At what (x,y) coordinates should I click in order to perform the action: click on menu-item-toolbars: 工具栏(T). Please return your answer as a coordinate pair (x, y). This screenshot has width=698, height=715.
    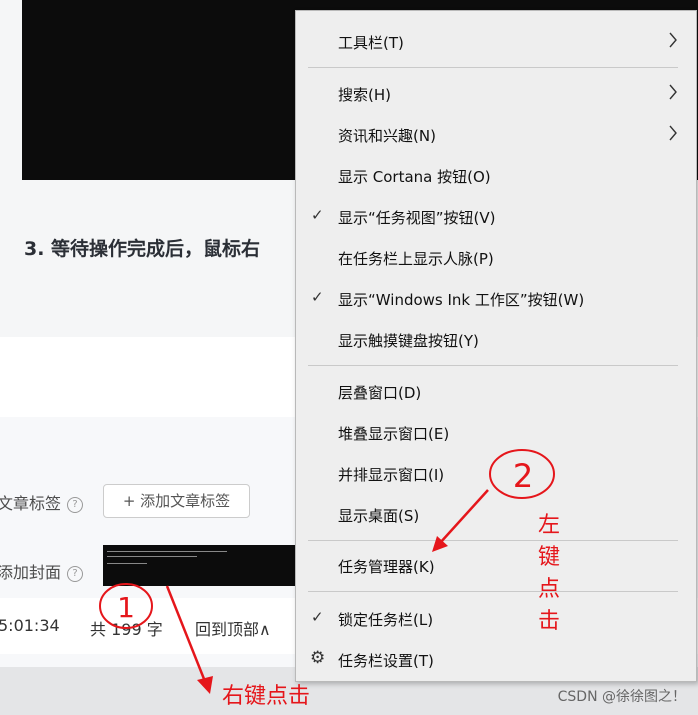
    Looking at the image, I should click on (496, 42).